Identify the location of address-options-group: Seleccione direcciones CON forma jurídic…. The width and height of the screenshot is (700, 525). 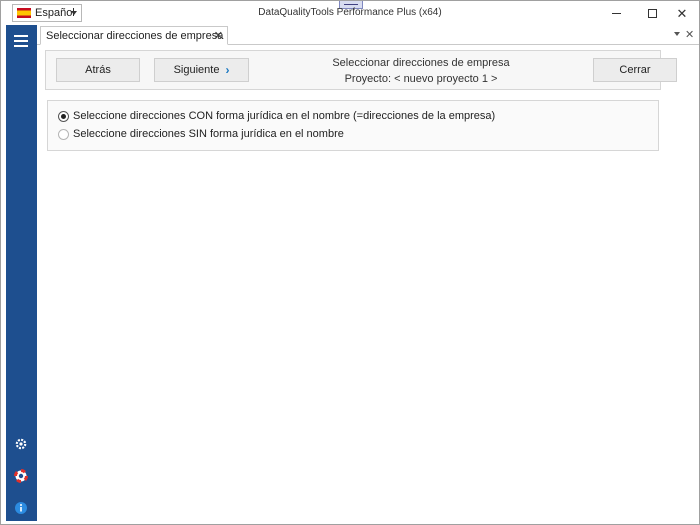
(353, 125).